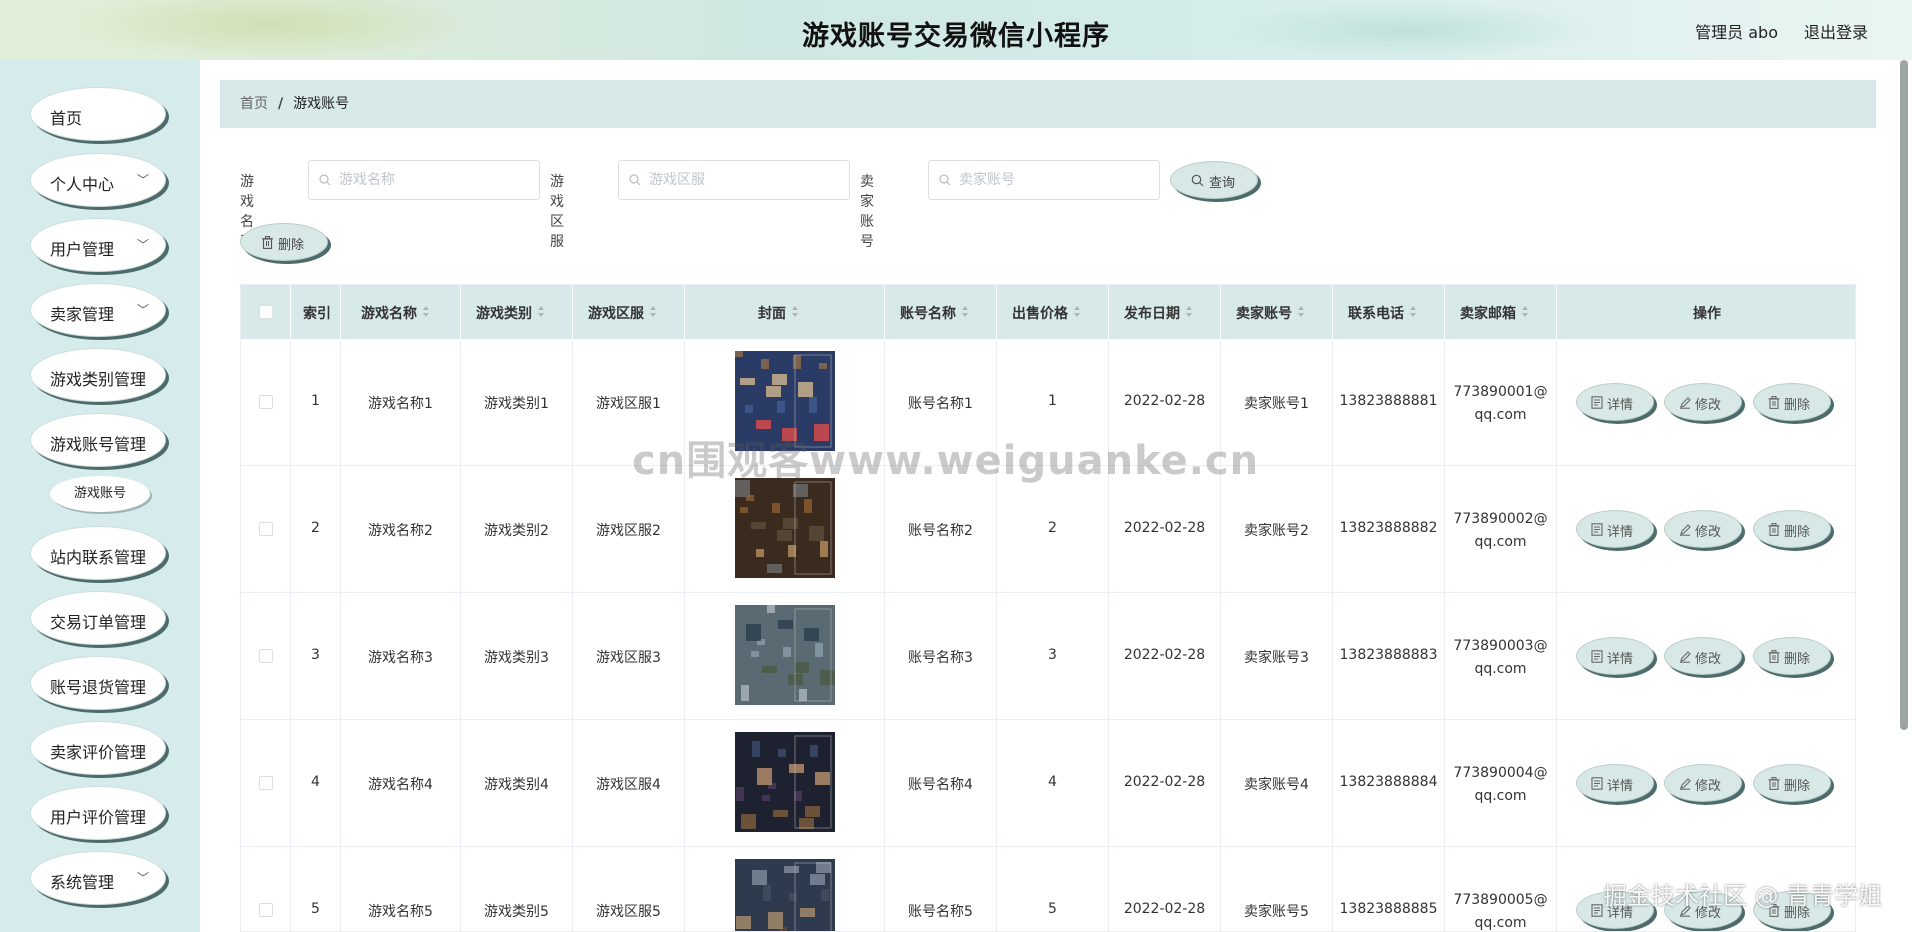 This screenshot has height=932, width=1912. I want to click on cell-text: qq.com, so click(1500, 796).